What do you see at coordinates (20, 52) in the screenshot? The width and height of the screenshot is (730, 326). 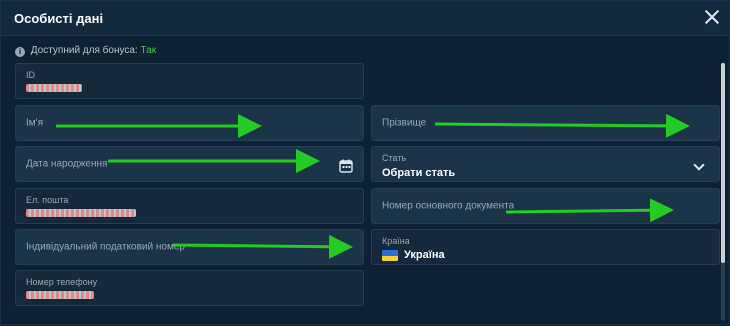 I see `info-icon: i` at bounding box center [20, 52].